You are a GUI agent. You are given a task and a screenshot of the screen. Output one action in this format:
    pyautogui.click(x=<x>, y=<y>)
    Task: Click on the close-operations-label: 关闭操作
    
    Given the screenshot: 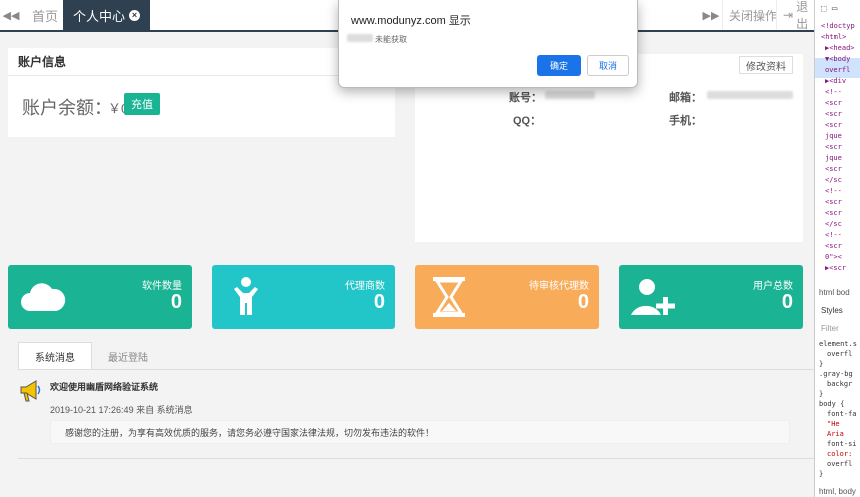 What is the action you would take?
    pyautogui.click(x=753, y=15)
    